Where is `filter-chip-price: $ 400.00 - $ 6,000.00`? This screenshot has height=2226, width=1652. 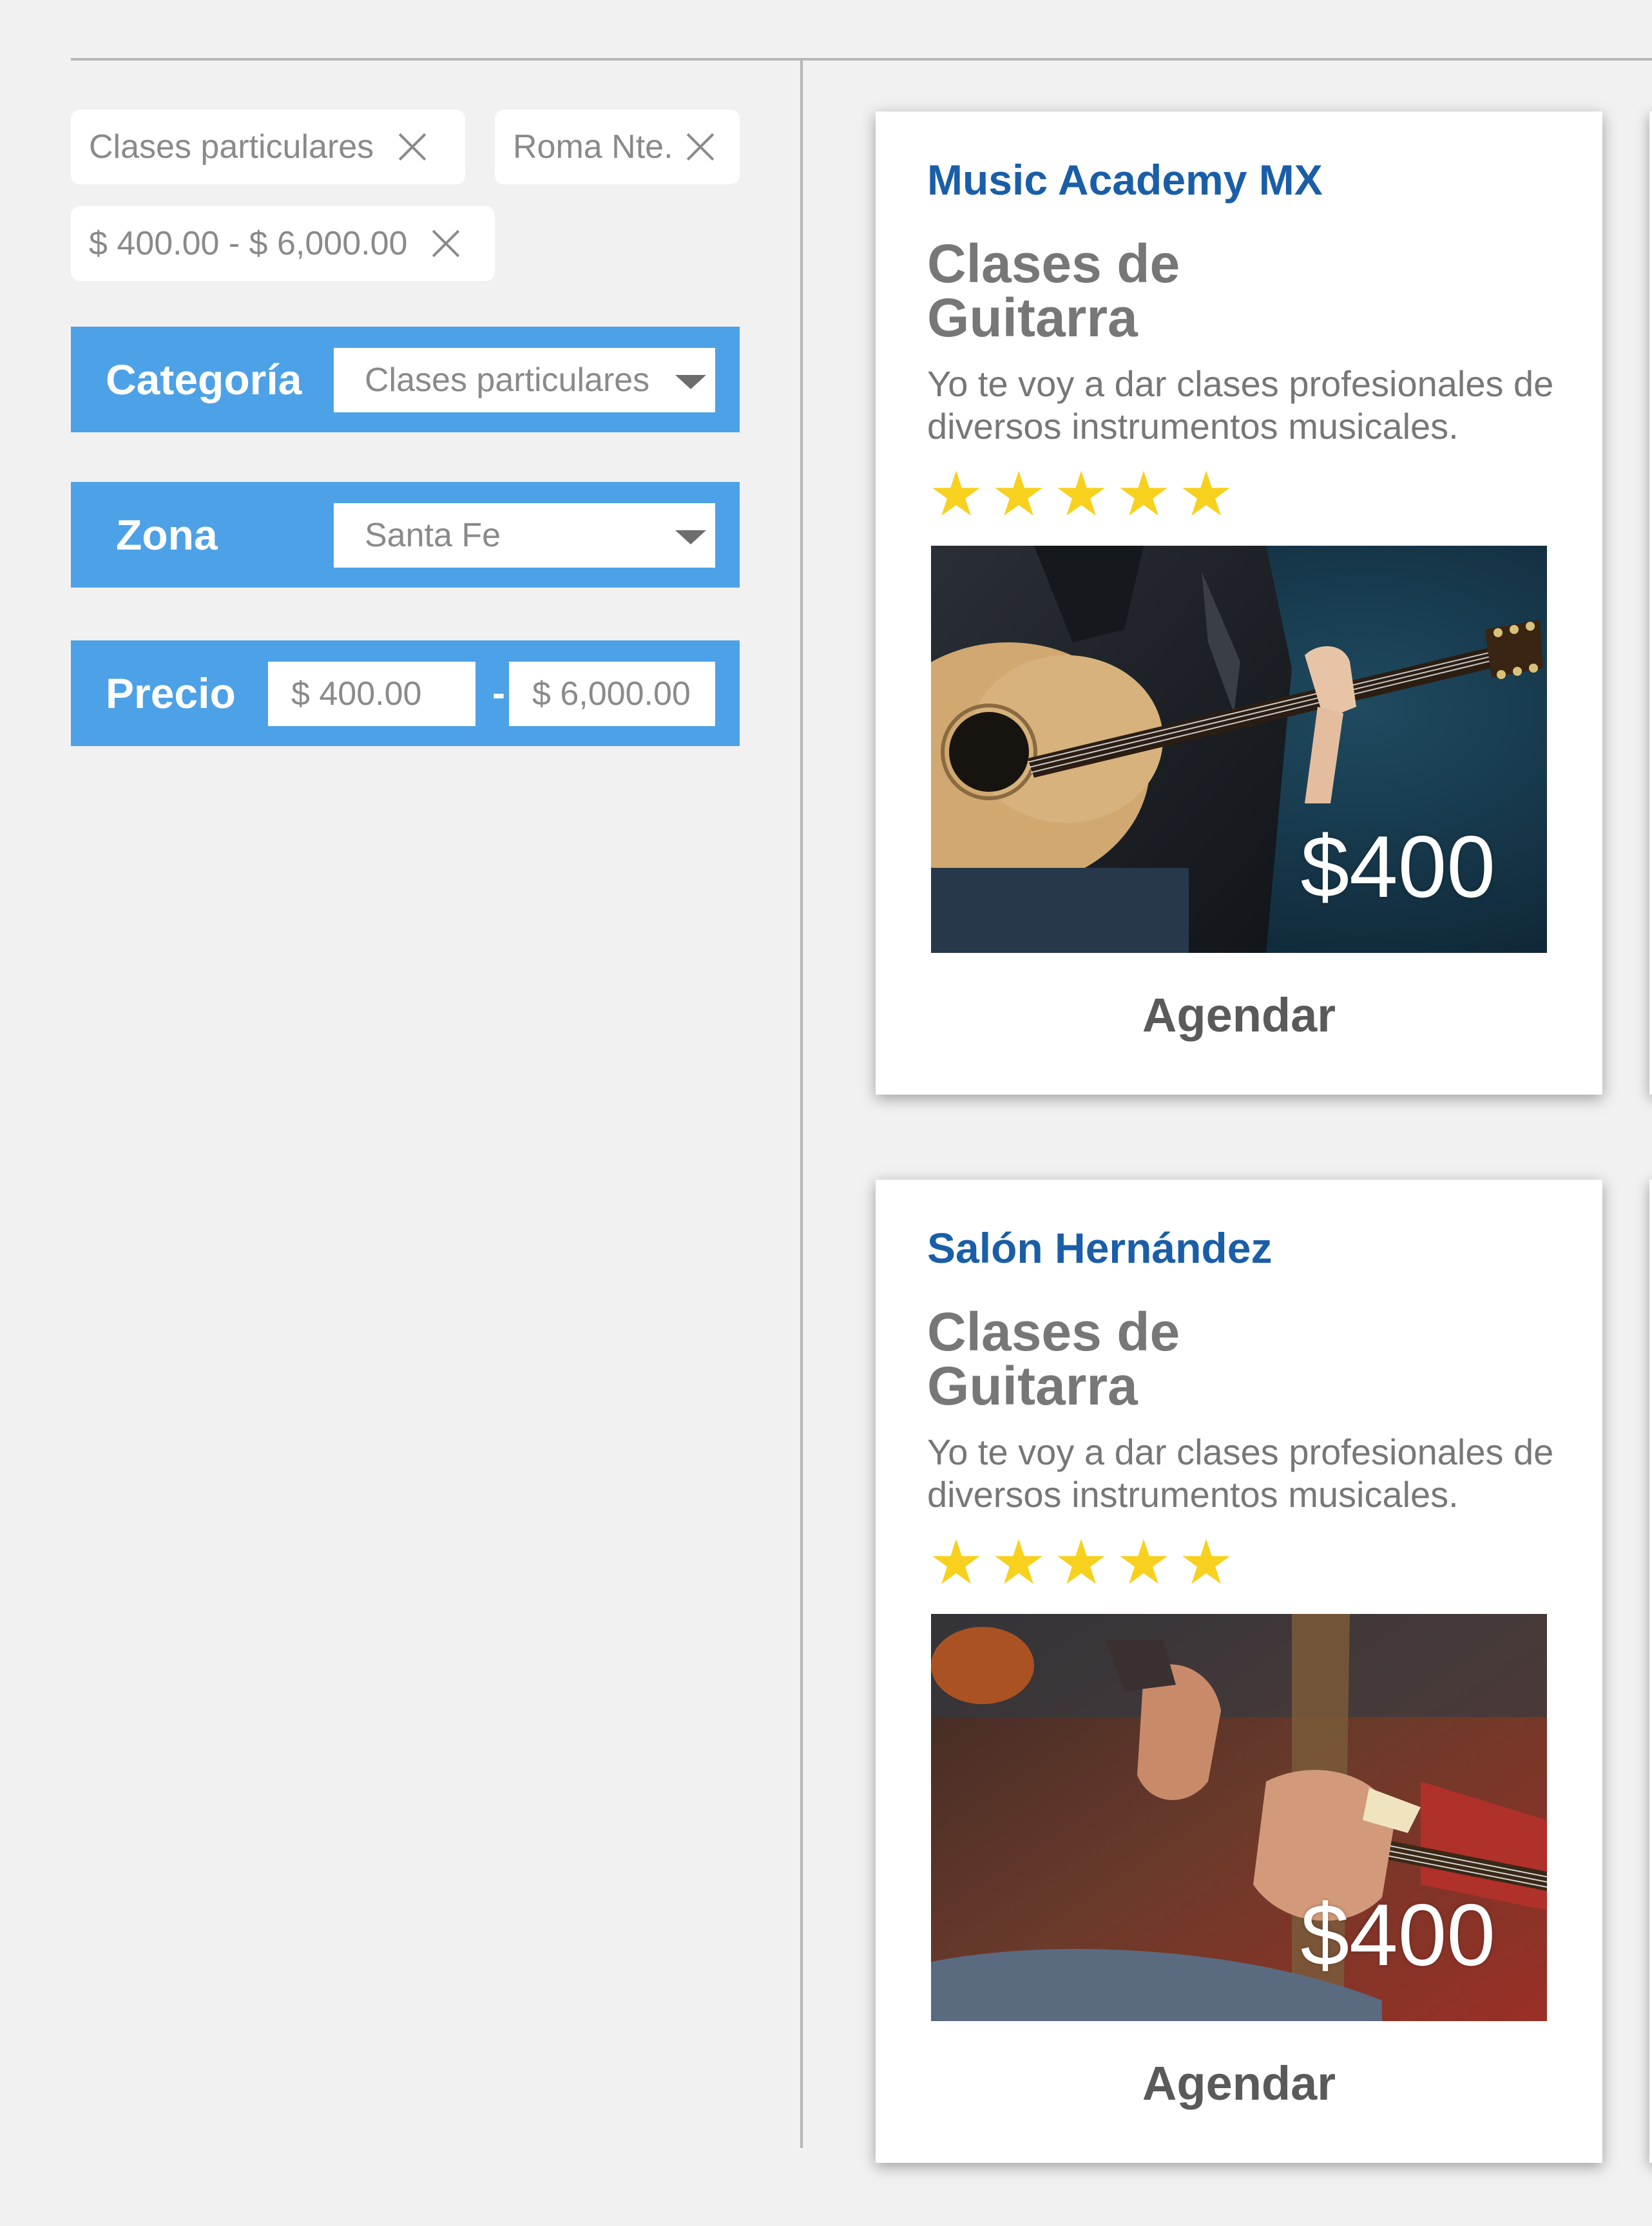
filter-chip-price: $ 400.00 - $ 6,000.00 is located at coordinates (283, 243).